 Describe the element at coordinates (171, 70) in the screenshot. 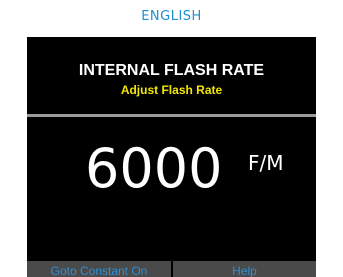

I see `screen-title: INTERNAL FLASH RATE` at that location.